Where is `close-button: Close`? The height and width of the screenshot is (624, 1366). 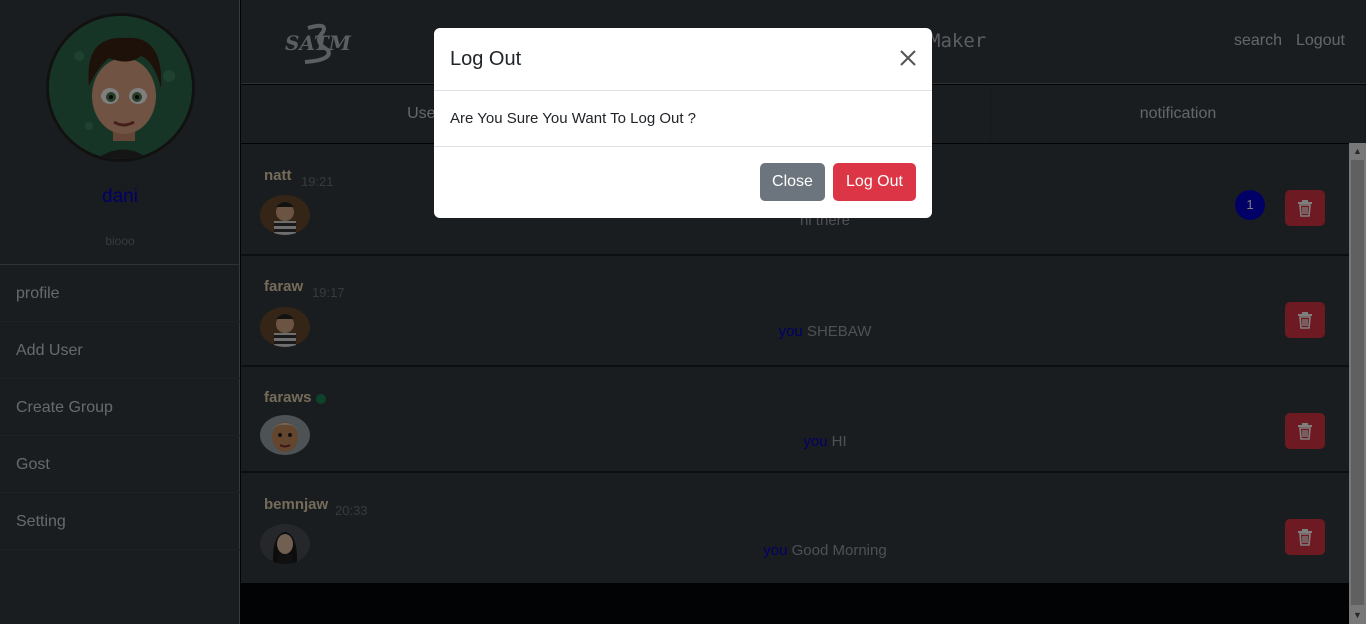
close-button: Close is located at coordinates (792, 182).